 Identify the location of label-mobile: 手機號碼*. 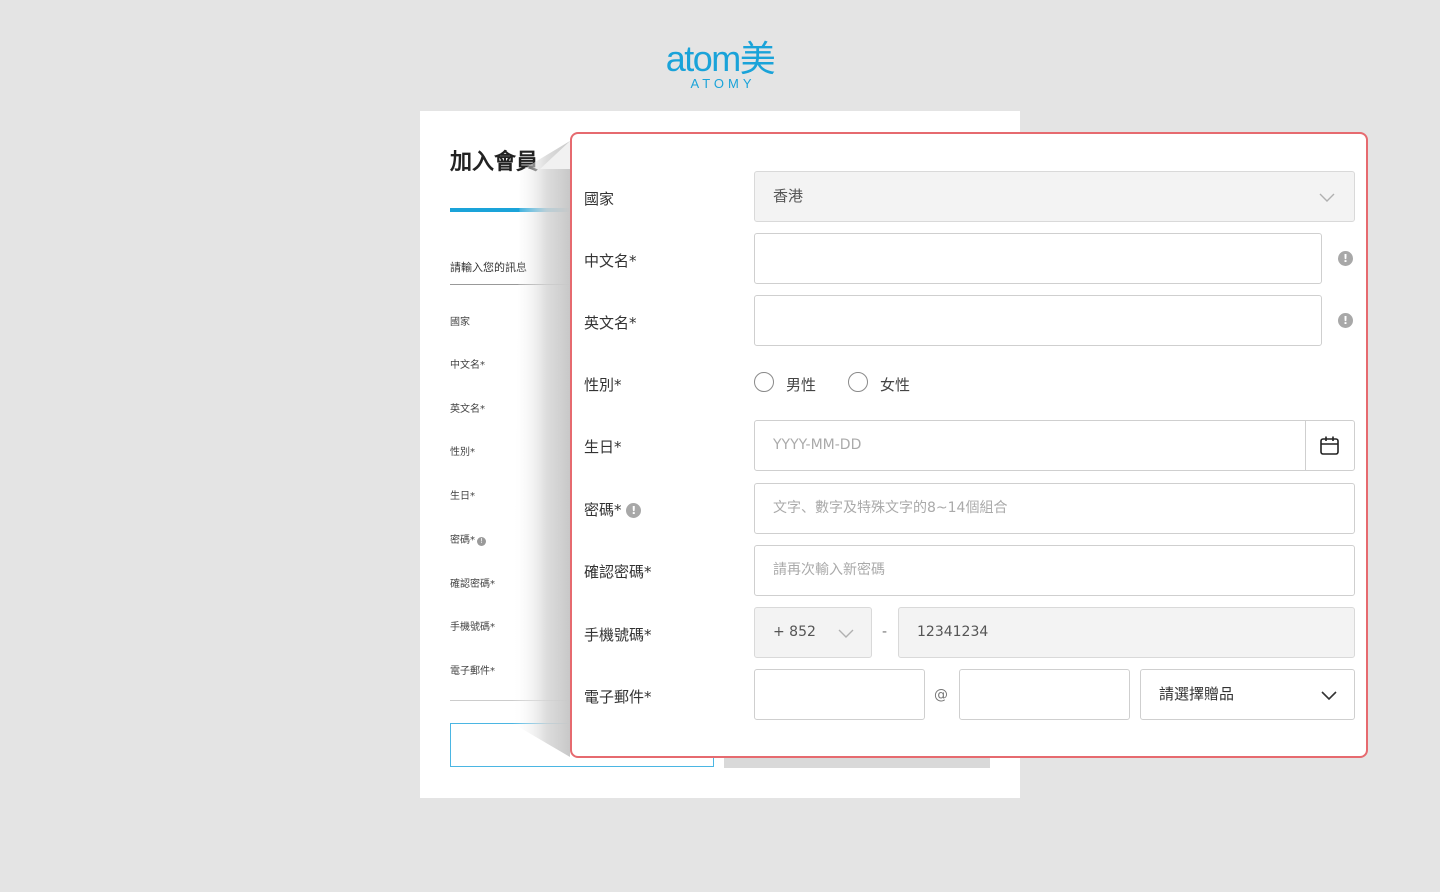
(618, 635).